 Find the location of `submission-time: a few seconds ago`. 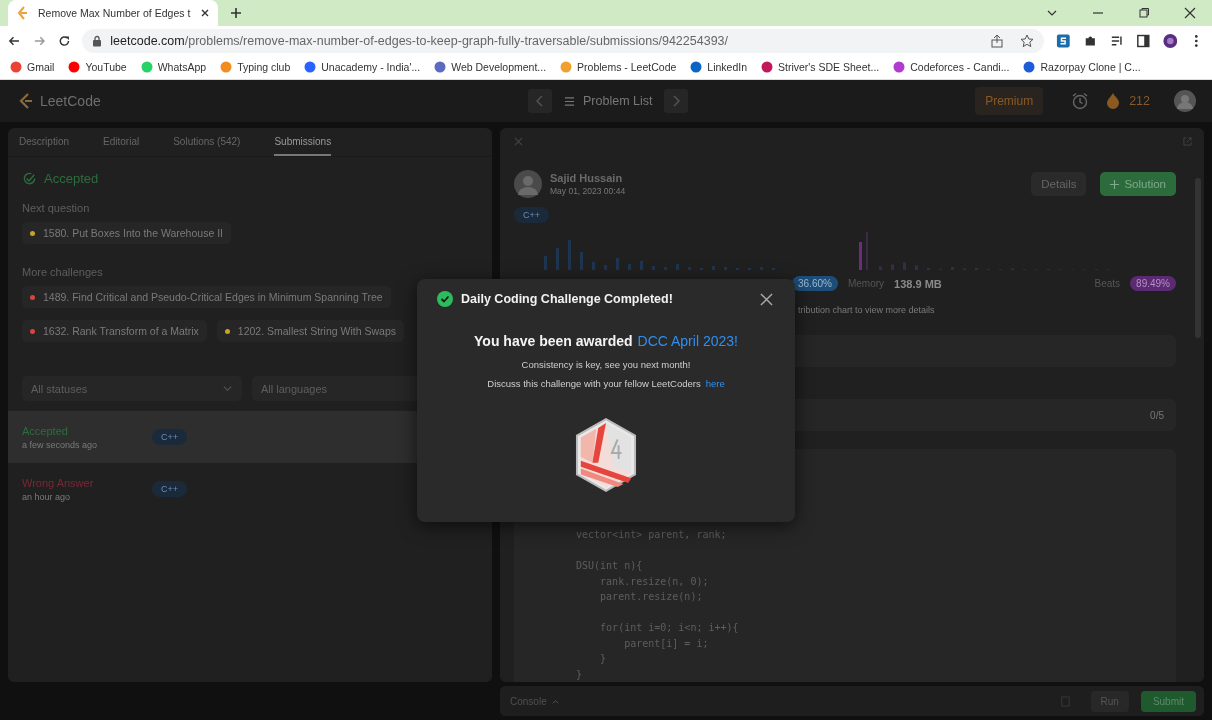

submission-time: a few seconds ago is located at coordinates (60, 444).